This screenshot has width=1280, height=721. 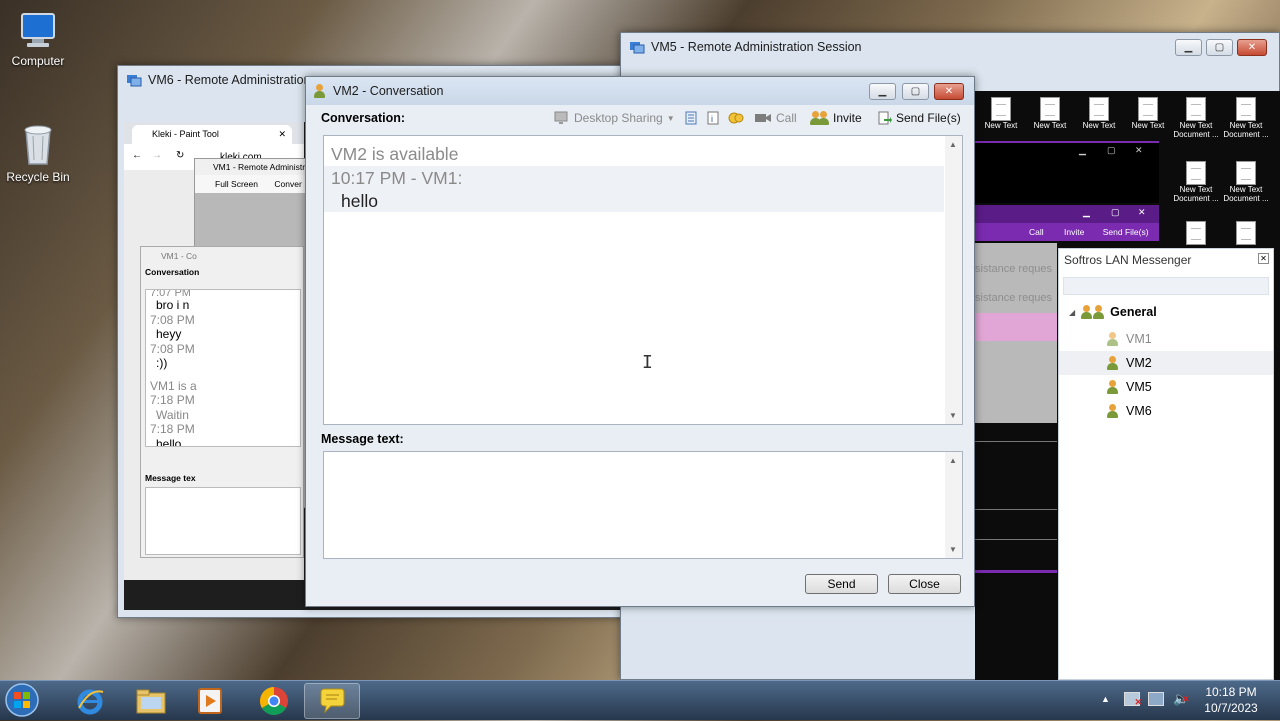 What do you see at coordinates (1166, 286) in the screenshot?
I see `messenger-search` at bounding box center [1166, 286].